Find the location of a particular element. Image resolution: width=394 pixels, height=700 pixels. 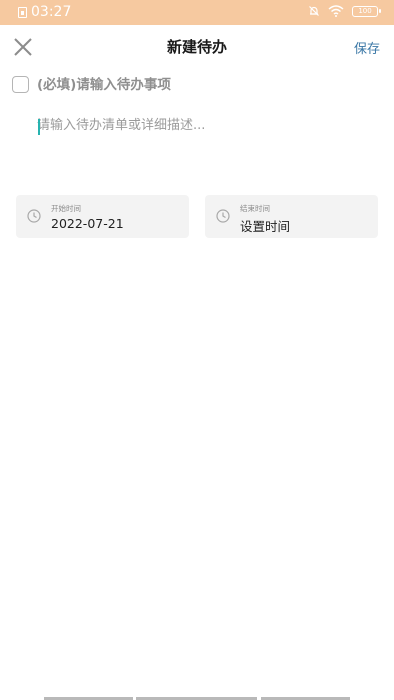

nav-bar: 新建待办 保存 is located at coordinates (197, 47).